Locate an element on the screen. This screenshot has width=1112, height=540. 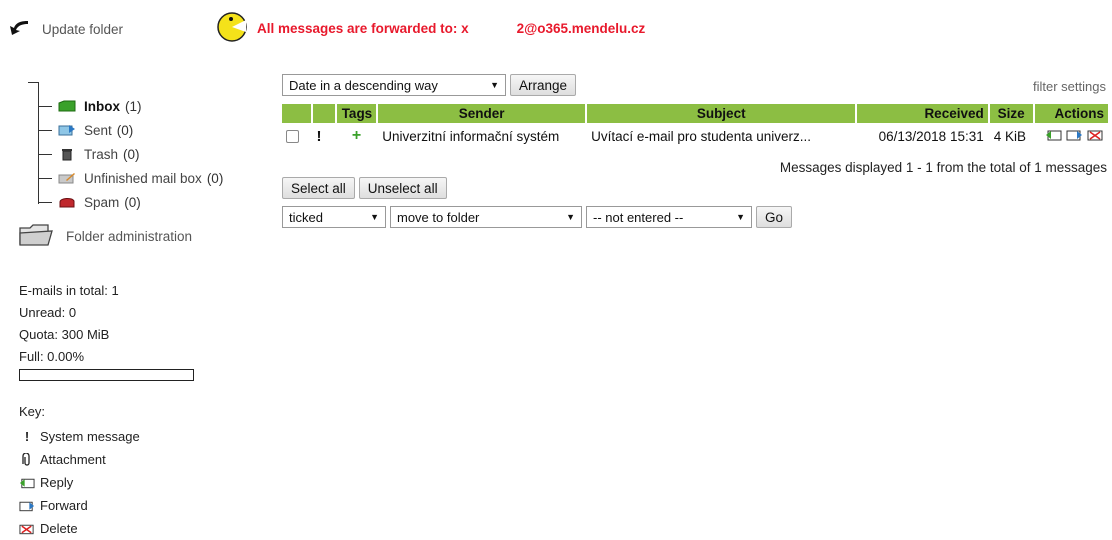
sidebar-item-trash: Trash (0) is located at coordinates (89, 154).